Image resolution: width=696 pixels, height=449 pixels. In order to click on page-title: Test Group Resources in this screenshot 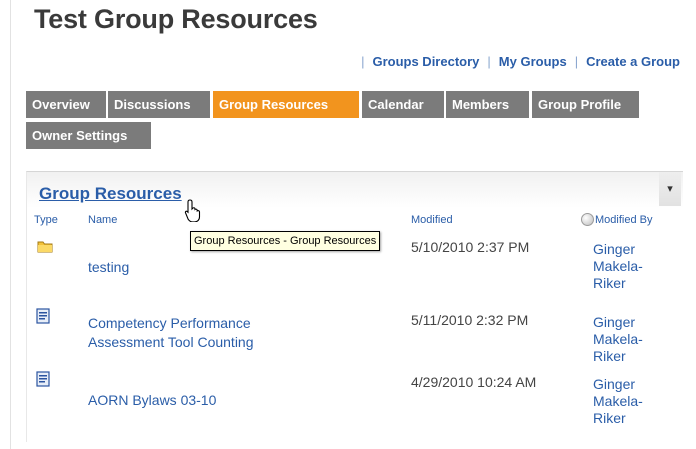, I will do `click(176, 19)`.